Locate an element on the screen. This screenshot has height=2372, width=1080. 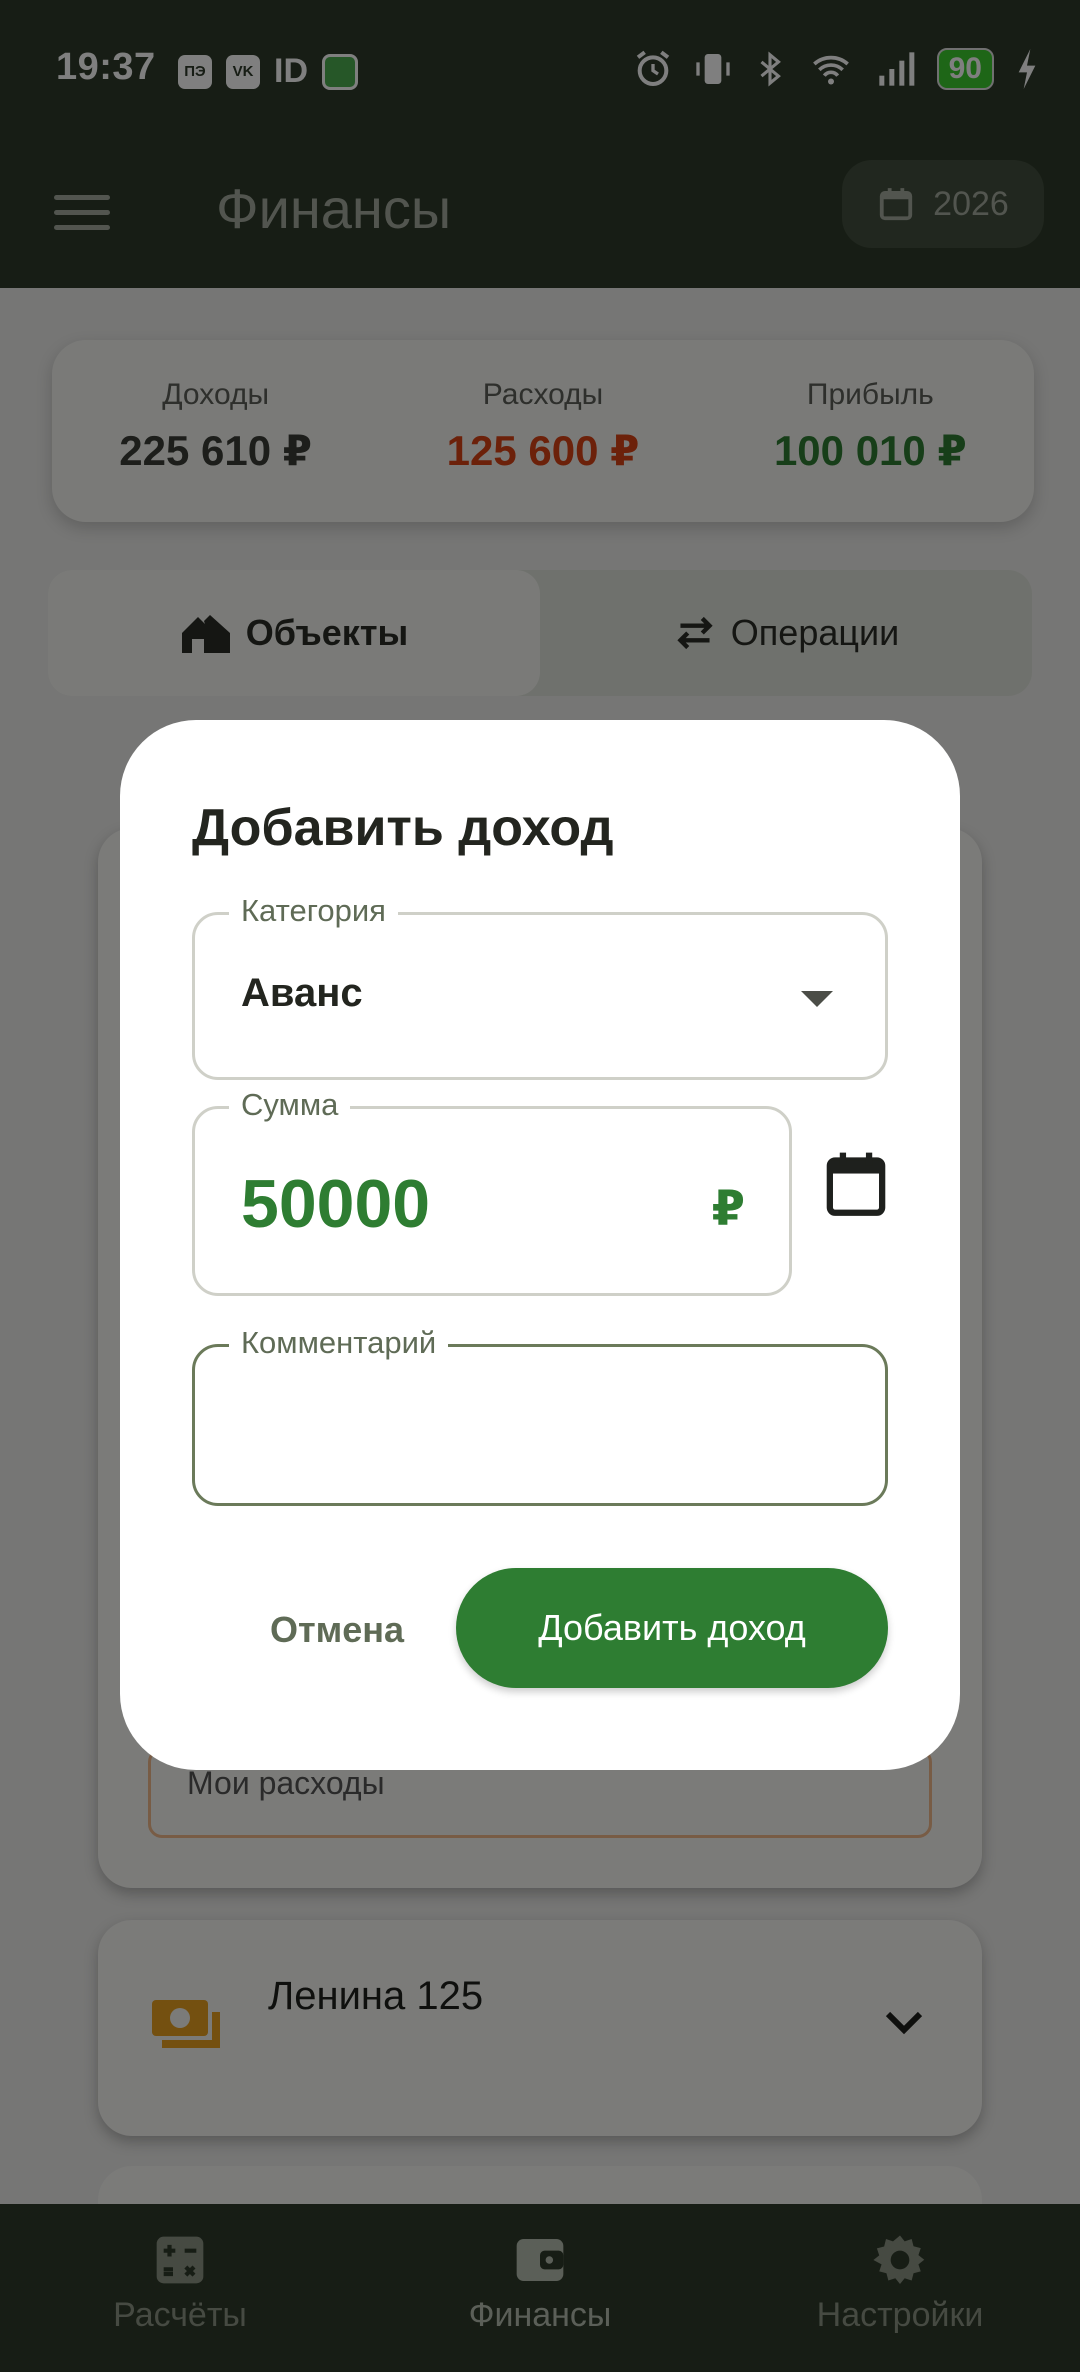
currency-symbol: ₽ is located at coordinates (728, 1209).